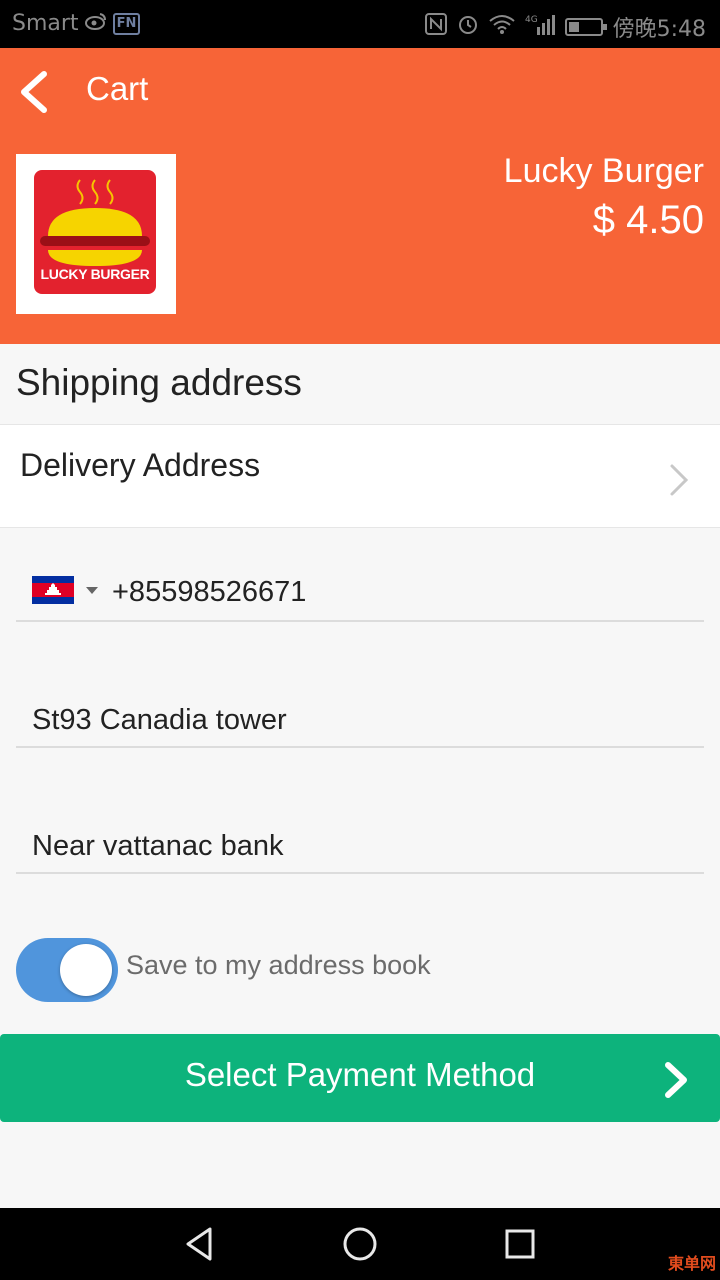  I want to click on battery-icon, so click(585, 27).